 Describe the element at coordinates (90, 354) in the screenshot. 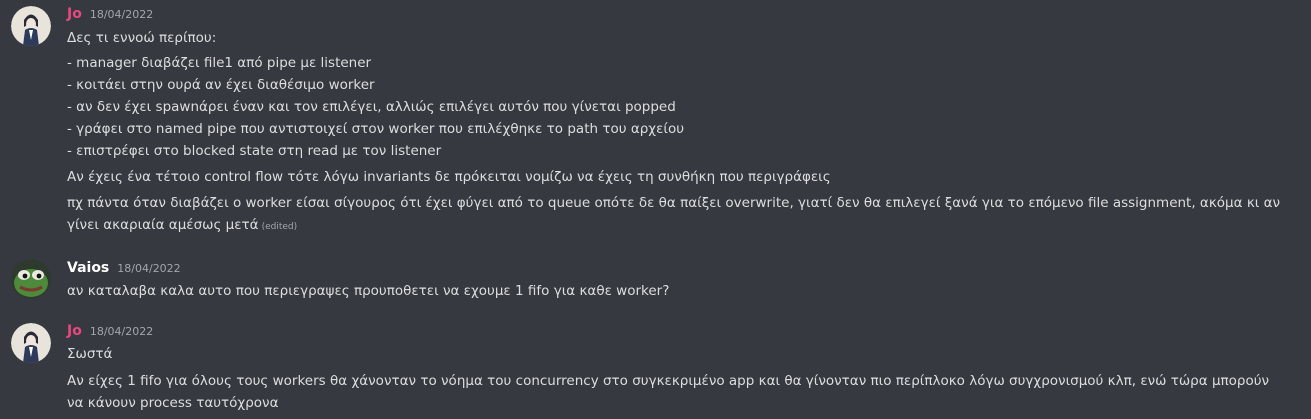

I see `message-text: Σωστά` at that location.